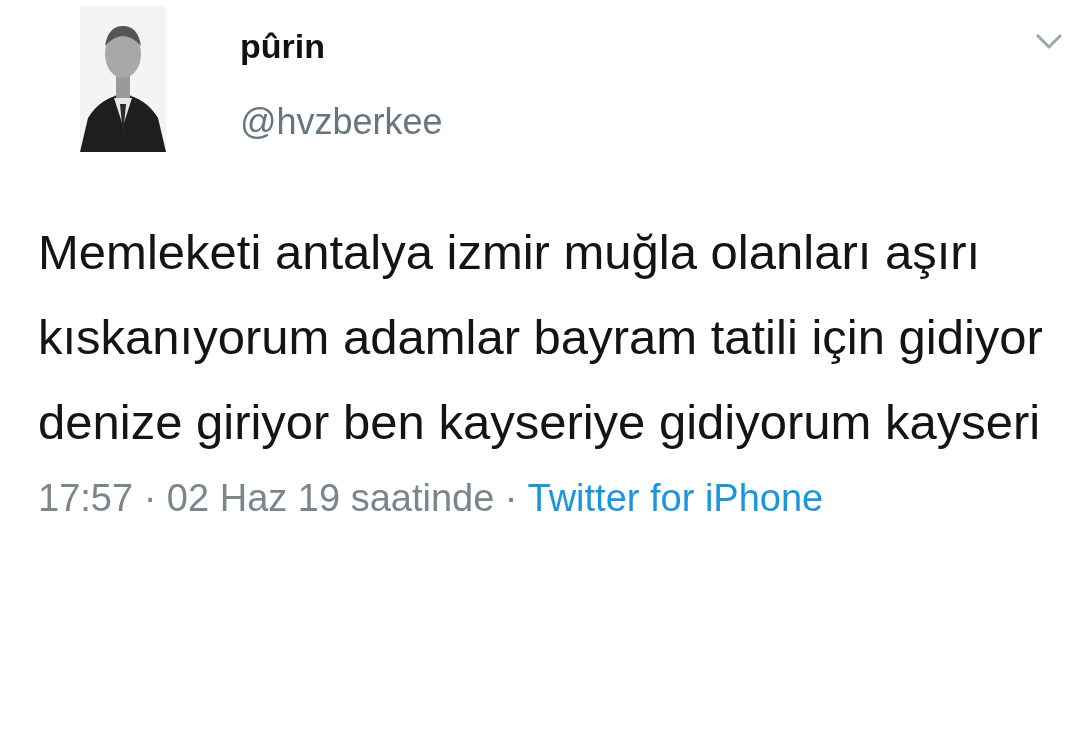  What do you see at coordinates (1049, 41) in the screenshot?
I see `chevron-down-icon` at bounding box center [1049, 41].